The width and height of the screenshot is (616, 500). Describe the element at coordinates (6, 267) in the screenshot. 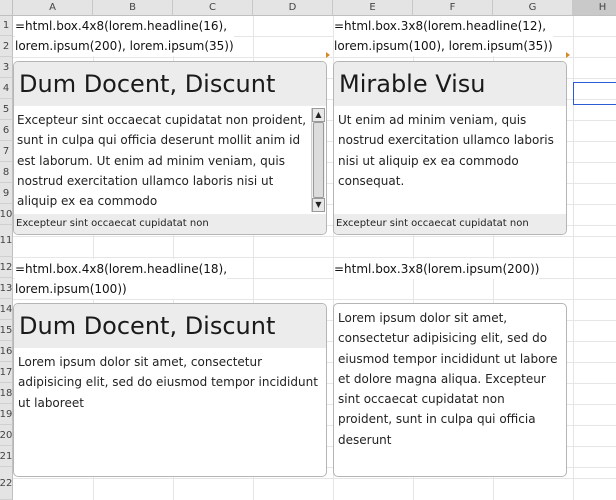

I see `row-header-12: 12` at that location.